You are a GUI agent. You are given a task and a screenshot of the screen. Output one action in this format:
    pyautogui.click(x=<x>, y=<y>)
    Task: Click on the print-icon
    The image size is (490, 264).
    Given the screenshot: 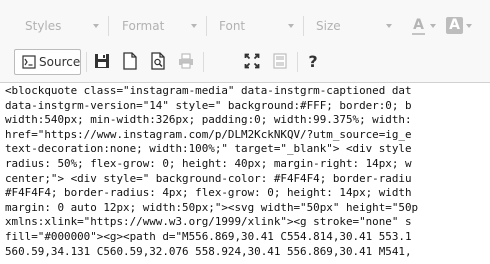 What is the action you would take?
    pyautogui.click(x=186, y=61)
    